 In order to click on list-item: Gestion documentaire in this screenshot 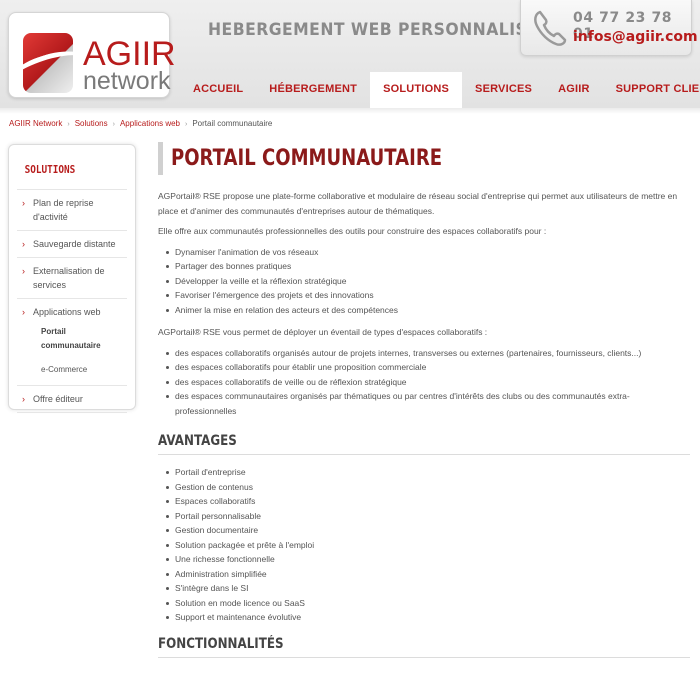, I will do `click(428, 530)`.